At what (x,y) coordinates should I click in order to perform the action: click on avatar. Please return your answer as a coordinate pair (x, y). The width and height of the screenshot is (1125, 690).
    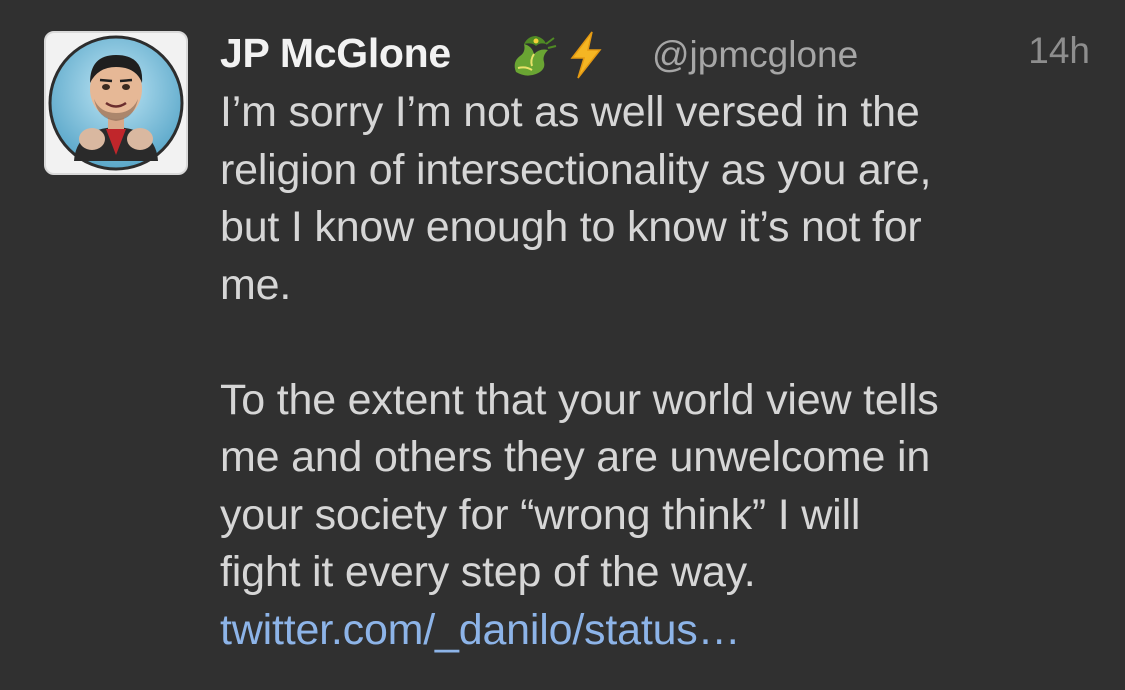
    Looking at the image, I should click on (116, 103).